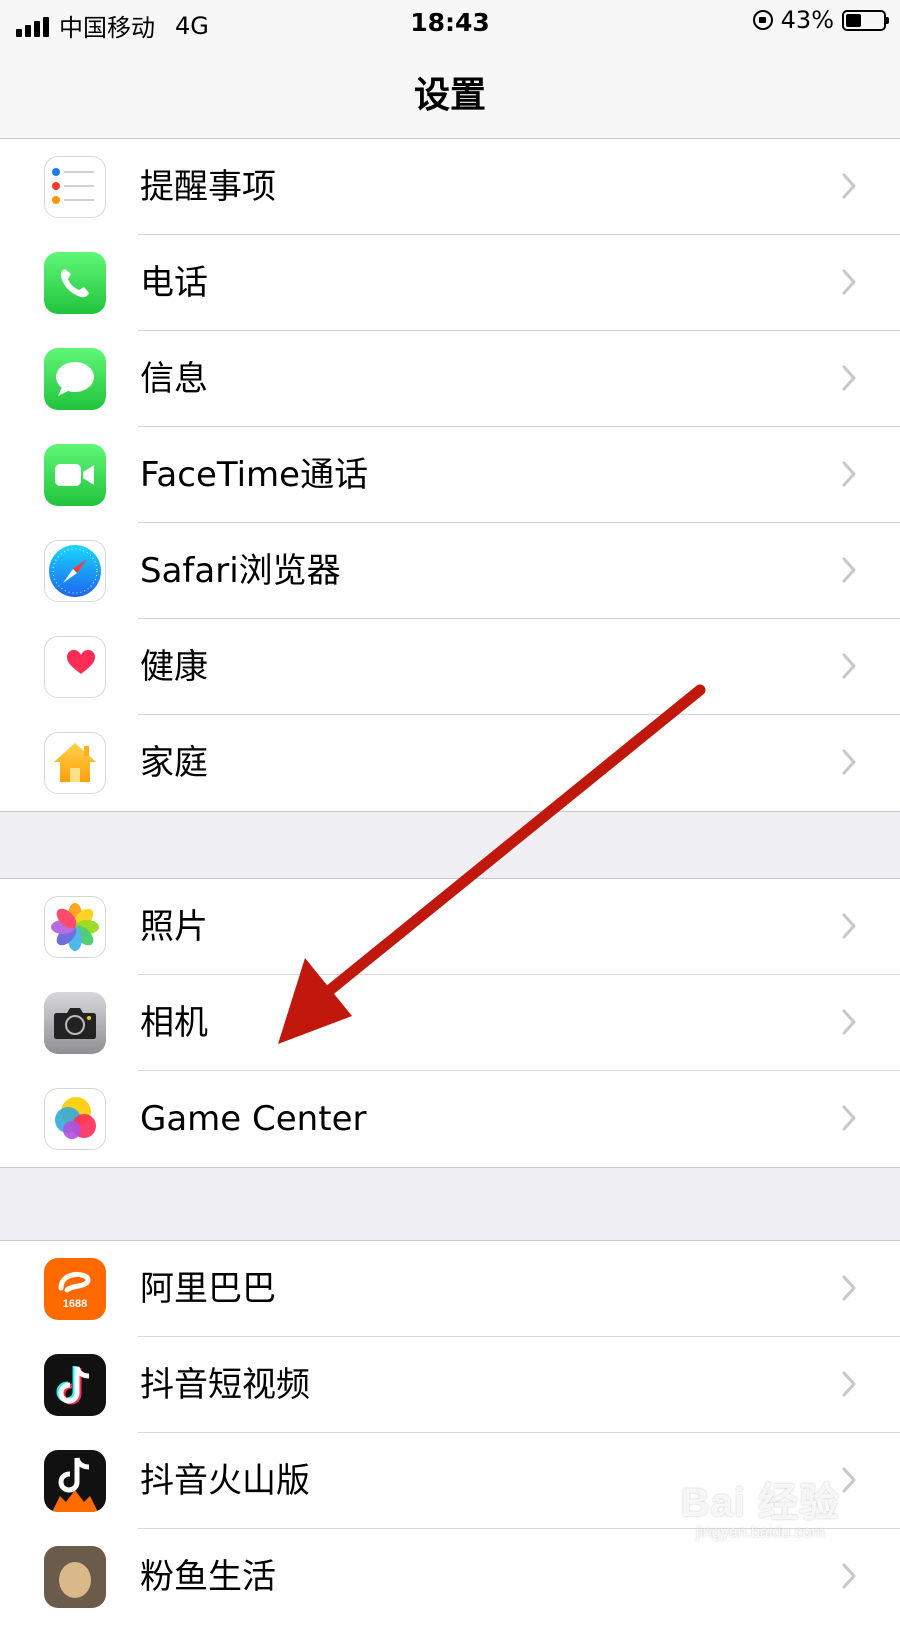 The height and width of the screenshot is (1625, 900). I want to click on battery-level, so click(854, 20).